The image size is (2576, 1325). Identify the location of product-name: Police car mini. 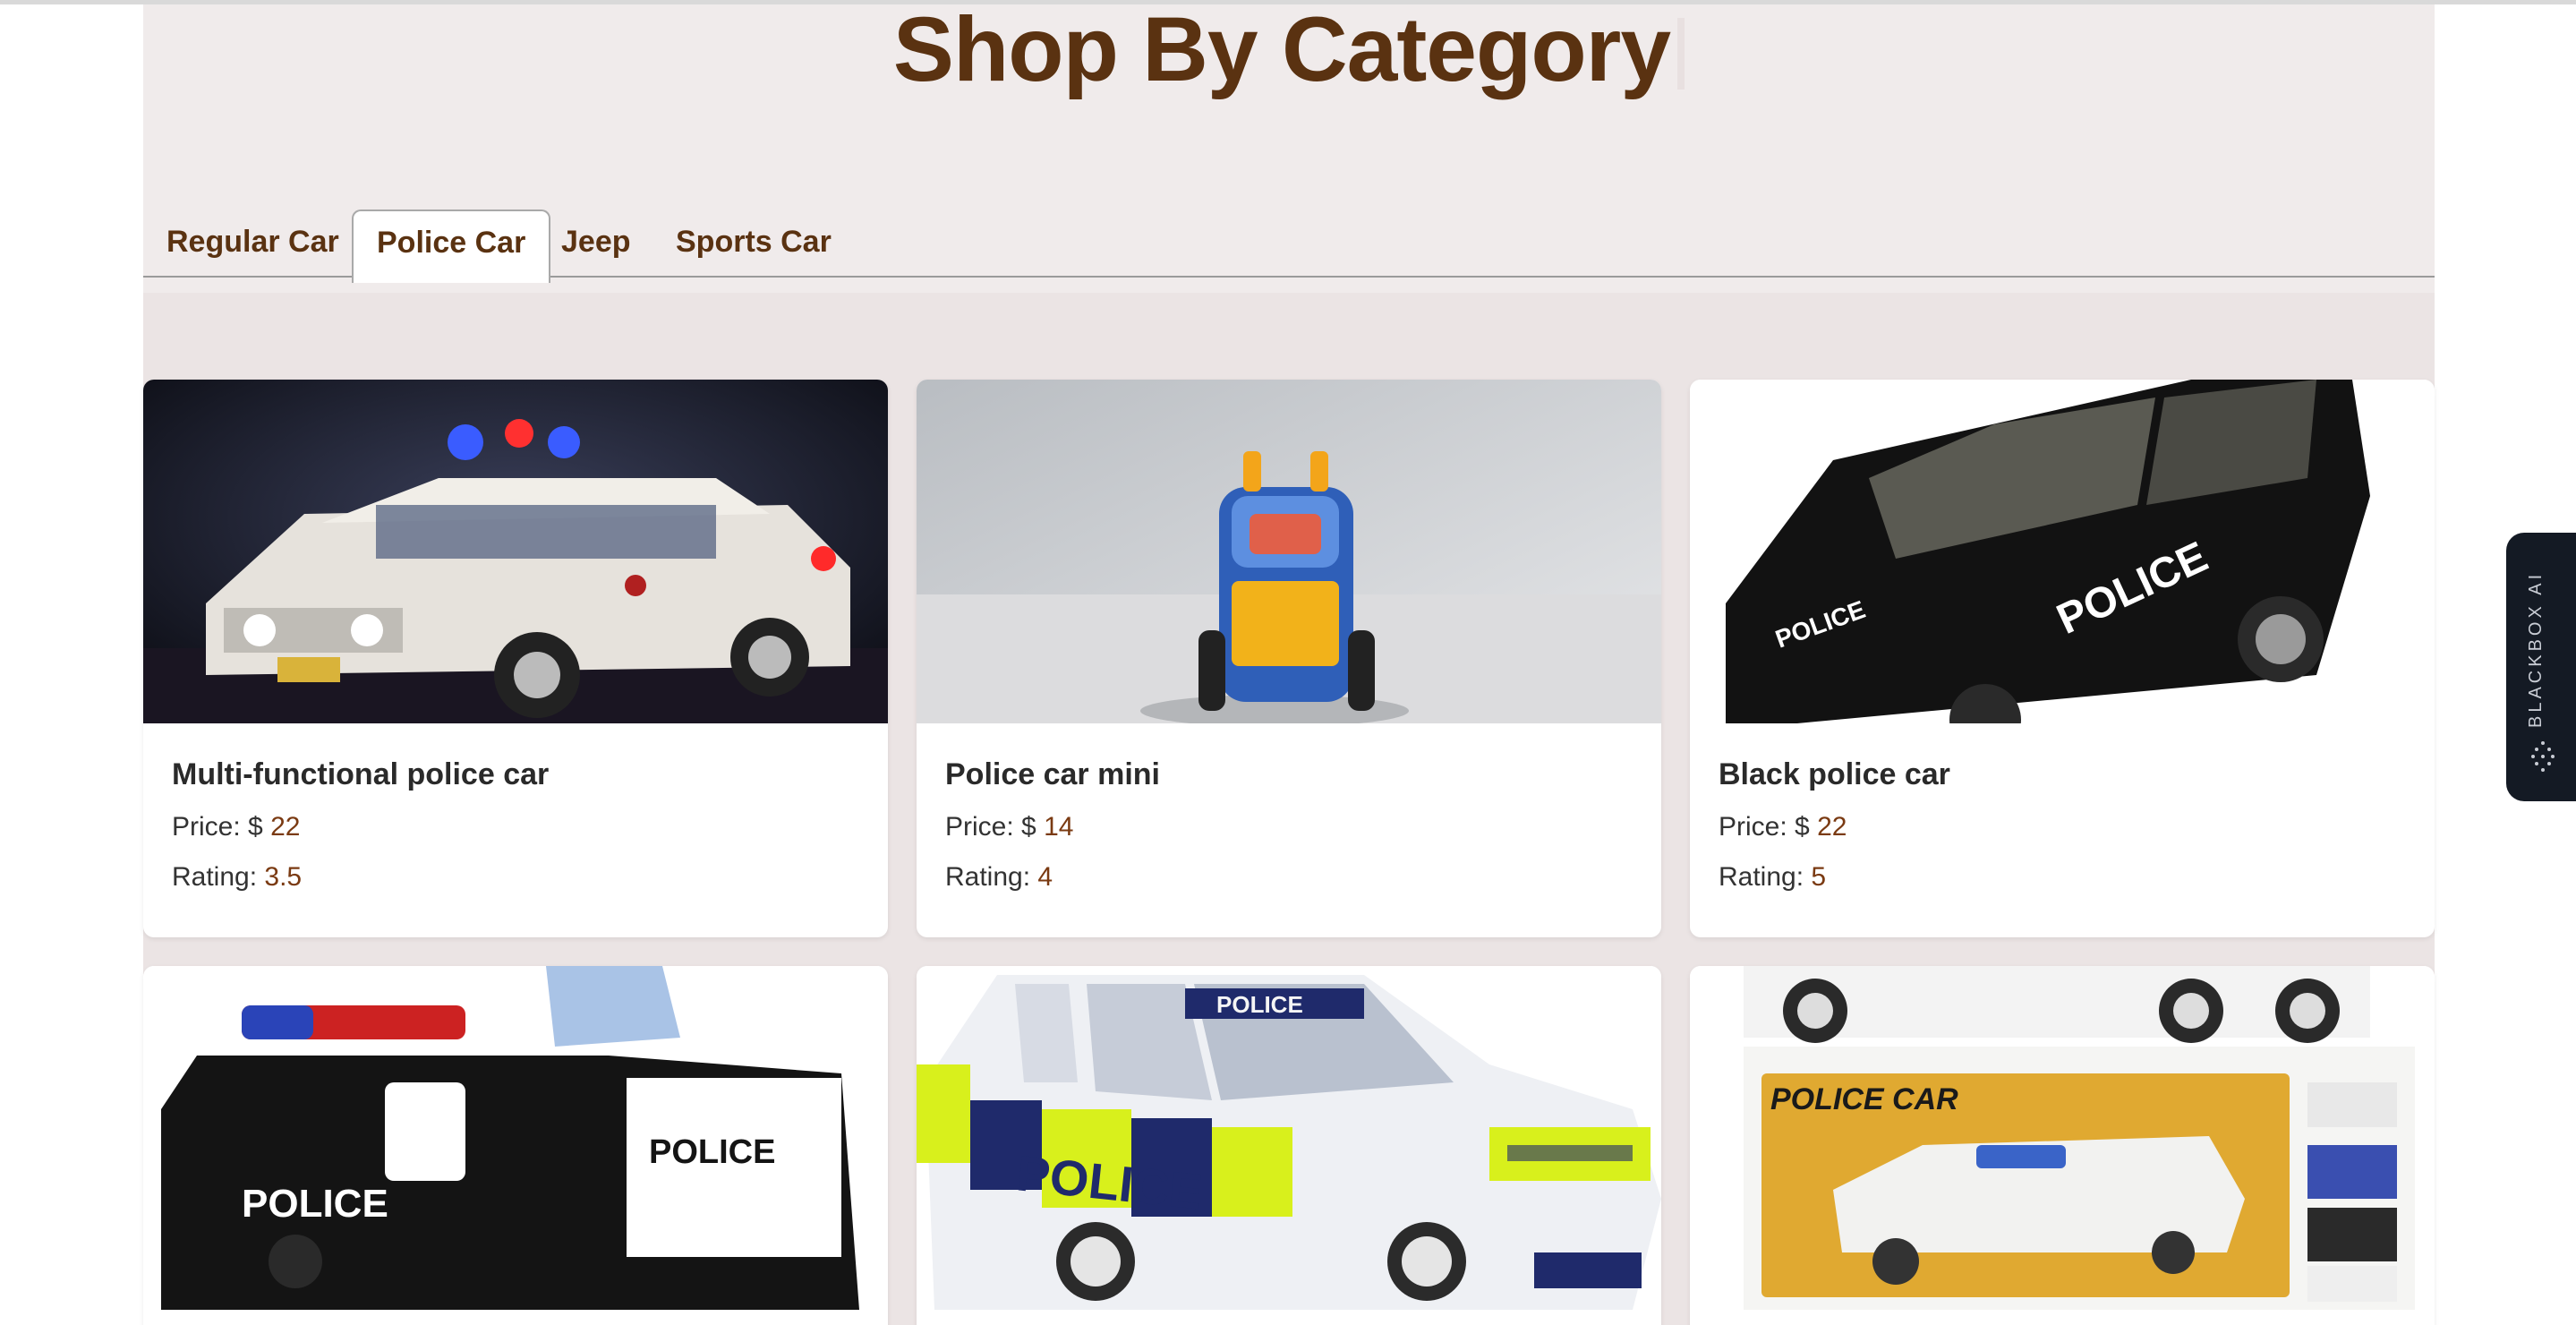
(1289, 774).